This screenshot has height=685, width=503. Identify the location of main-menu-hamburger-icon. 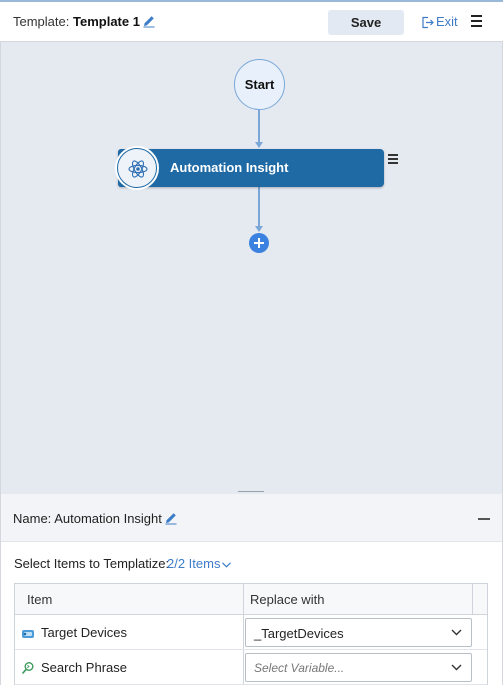
(478, 22).